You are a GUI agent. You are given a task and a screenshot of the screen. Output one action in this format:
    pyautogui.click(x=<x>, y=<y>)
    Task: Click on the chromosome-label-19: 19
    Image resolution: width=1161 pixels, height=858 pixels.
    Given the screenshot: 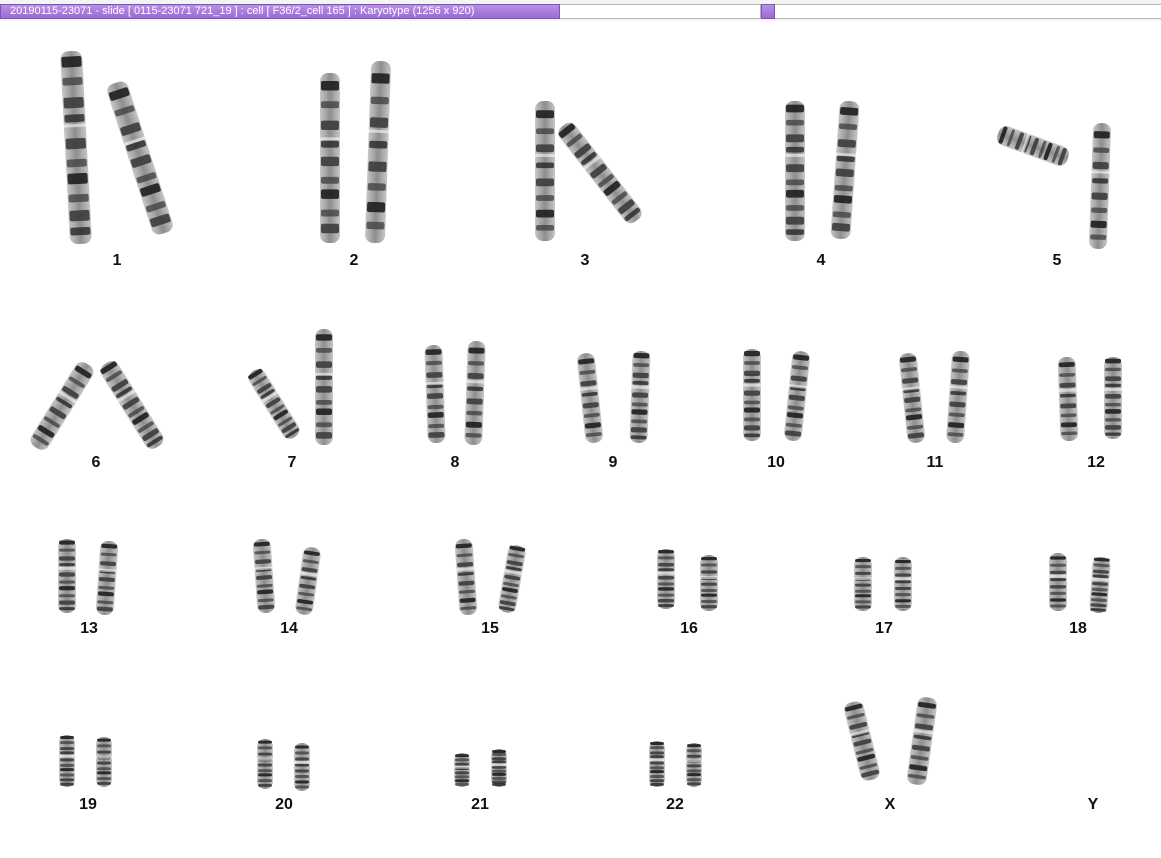 What is the action you would take?
    pyautogui.click(x=88, y=804)
    